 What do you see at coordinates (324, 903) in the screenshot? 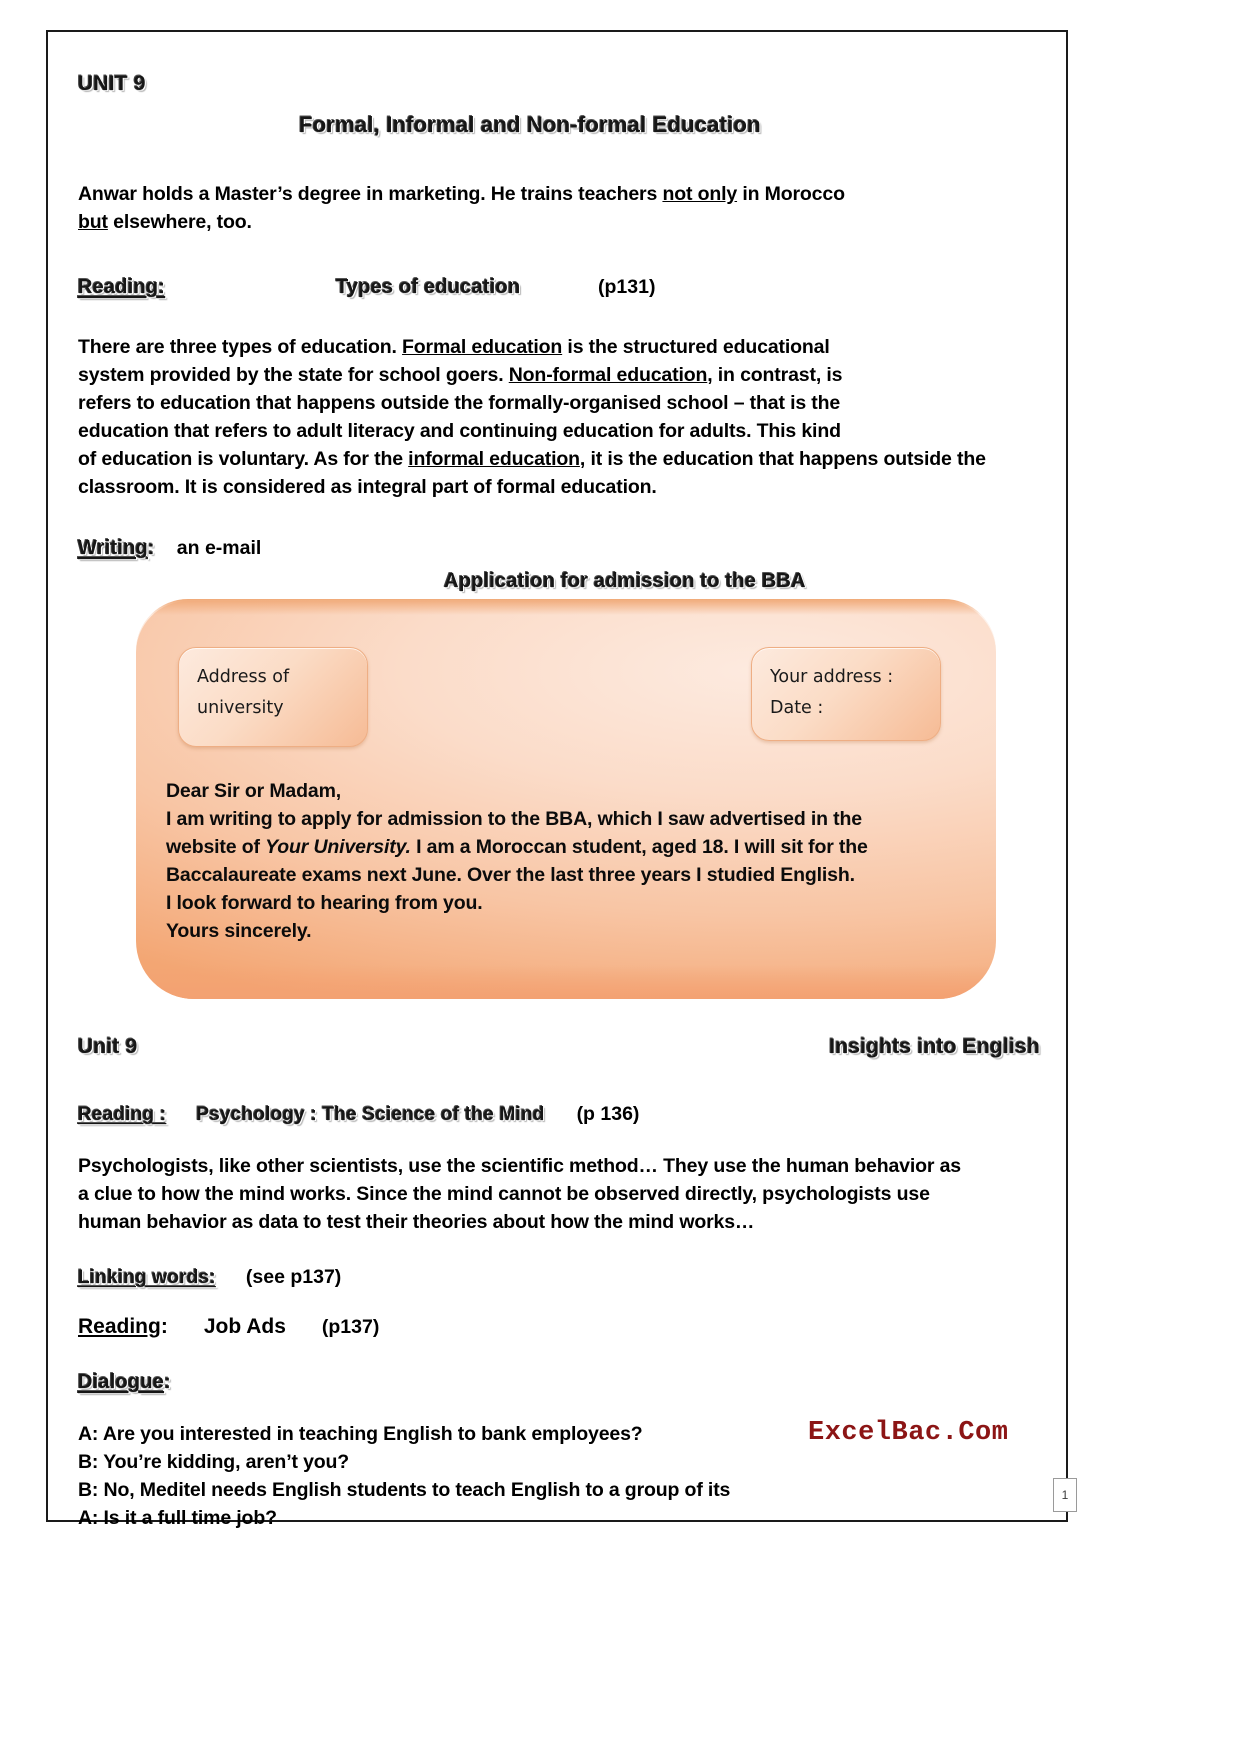
I see `letter-line-4: I look forward to hearing from you.` at bounding box center [324, 903].